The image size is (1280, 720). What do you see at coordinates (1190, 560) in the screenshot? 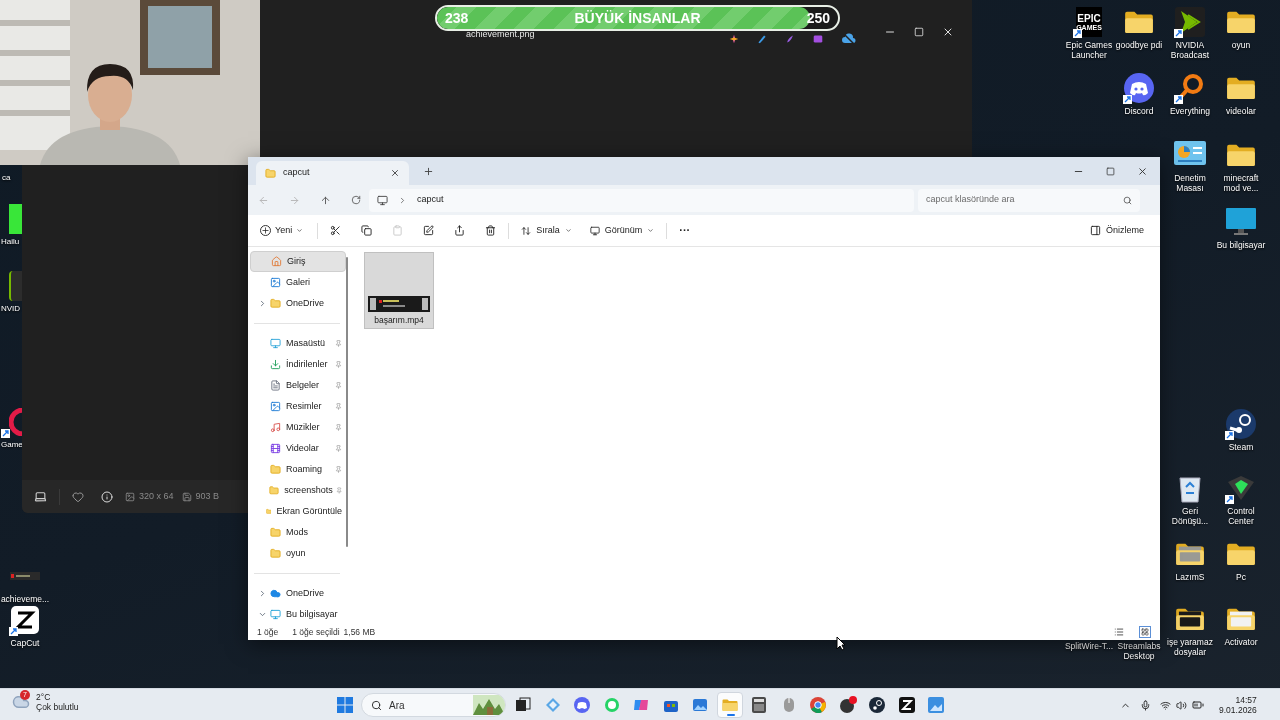
I see `desktop-icon: LazımS` at bounding box center [1190, 560].